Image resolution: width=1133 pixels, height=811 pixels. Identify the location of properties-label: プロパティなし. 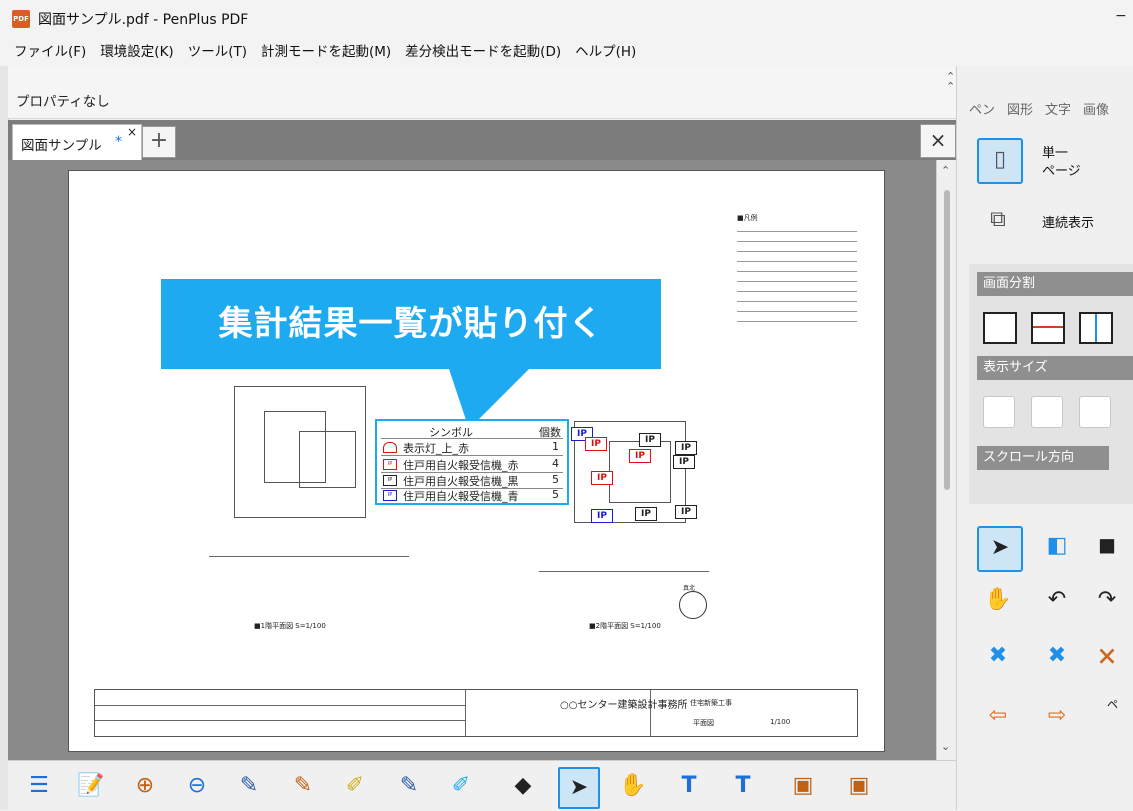
(63, 102).